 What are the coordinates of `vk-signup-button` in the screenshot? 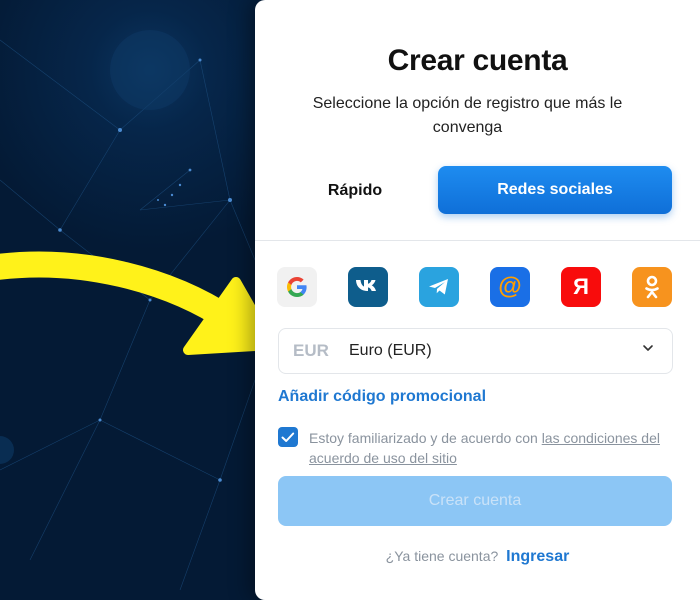 It's located at (368, 287).